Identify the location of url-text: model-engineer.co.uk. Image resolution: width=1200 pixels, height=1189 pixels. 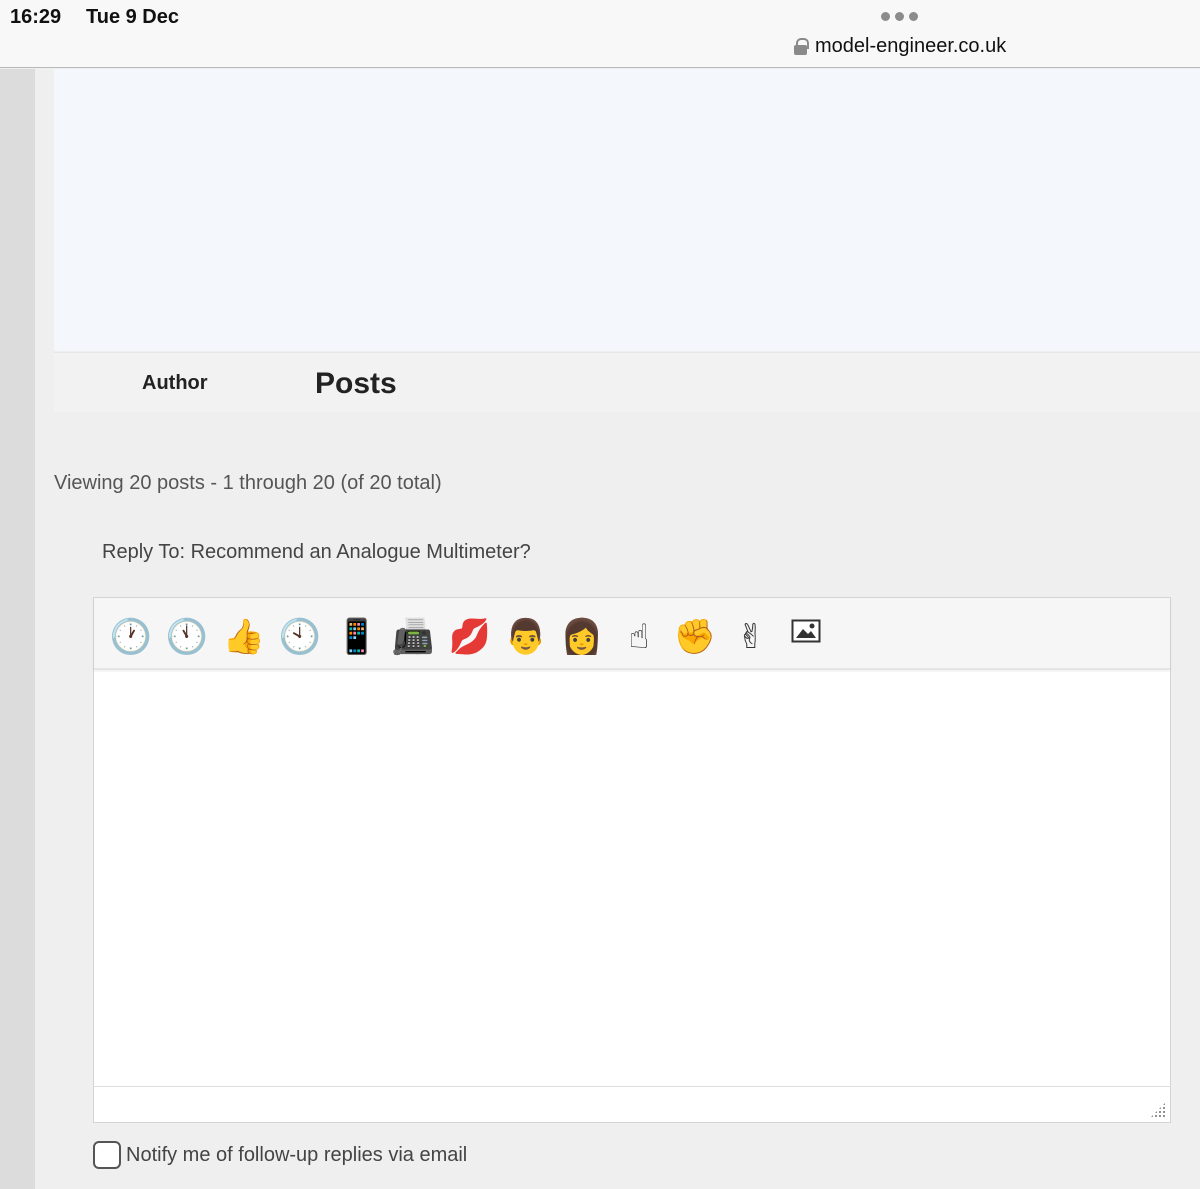
(911, 46).